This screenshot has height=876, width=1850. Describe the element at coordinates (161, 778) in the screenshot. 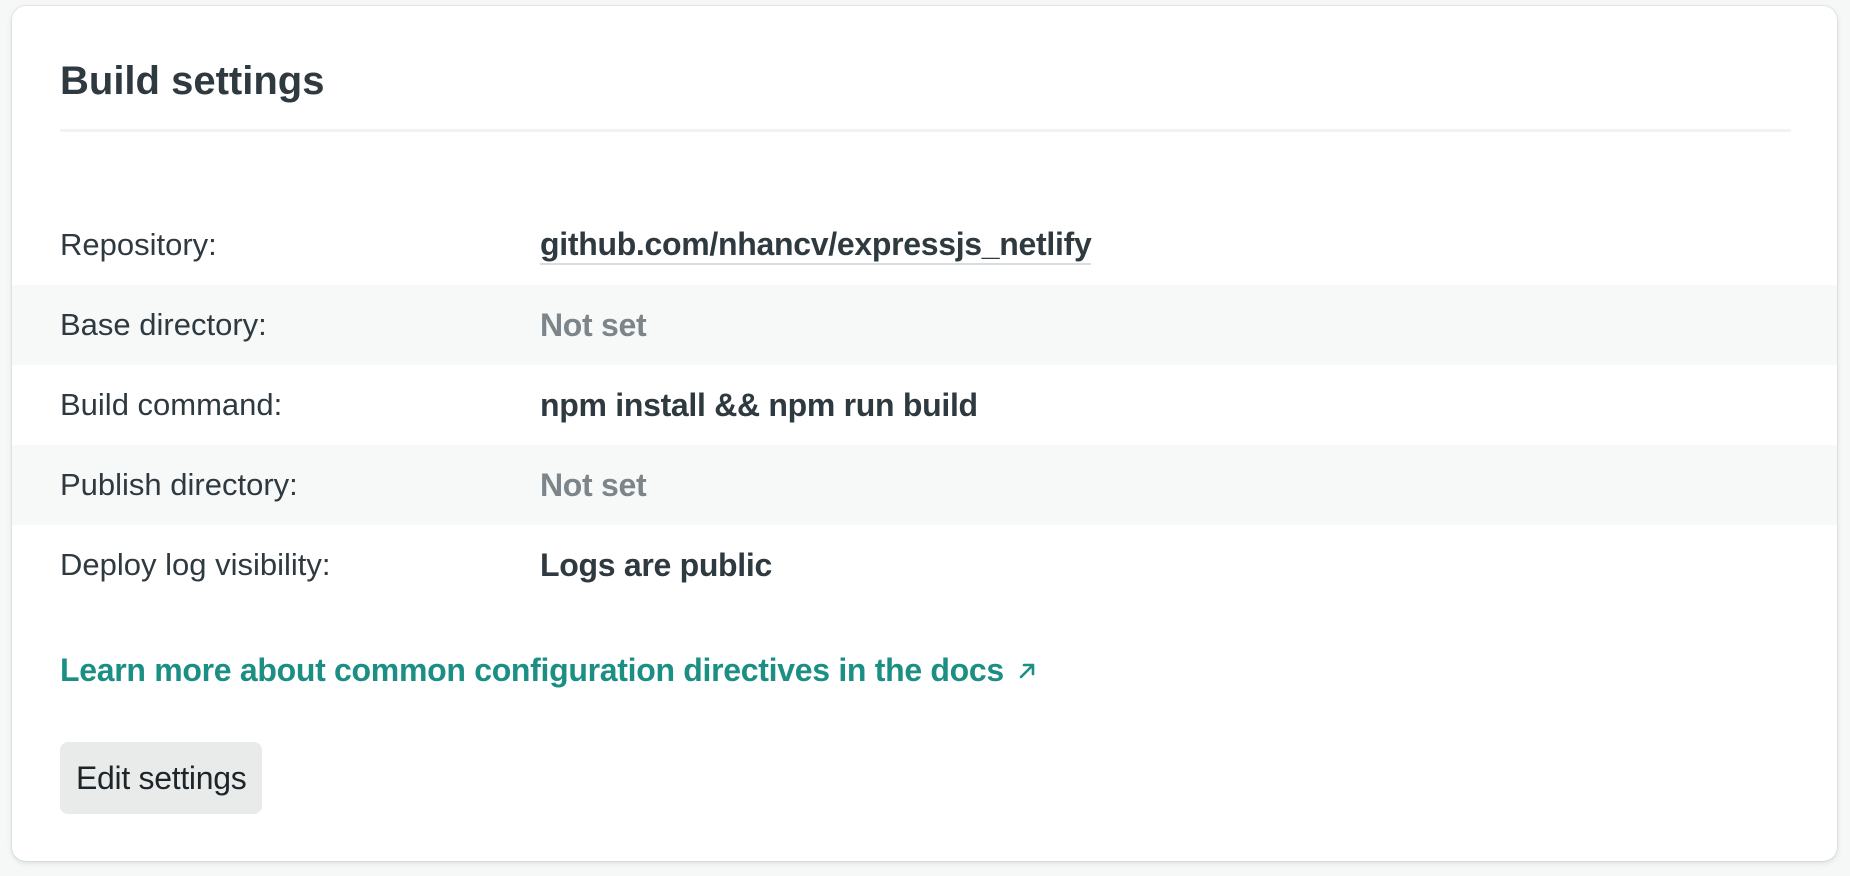

I see `edit-settings-button: Edit settings` at that location.